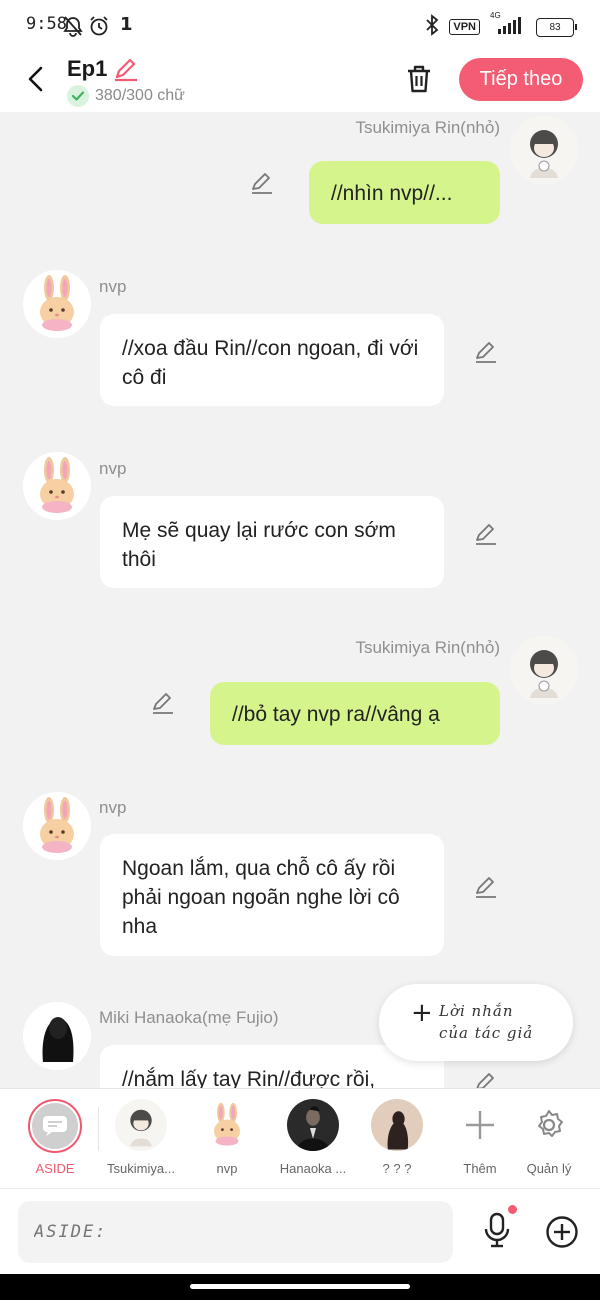 The width and height of the screenshot is (600, 1300). What do you see at coordinates (432, 27) in the screenshot?
I see `bluetooth-icon` at bounding box center [432, 27].